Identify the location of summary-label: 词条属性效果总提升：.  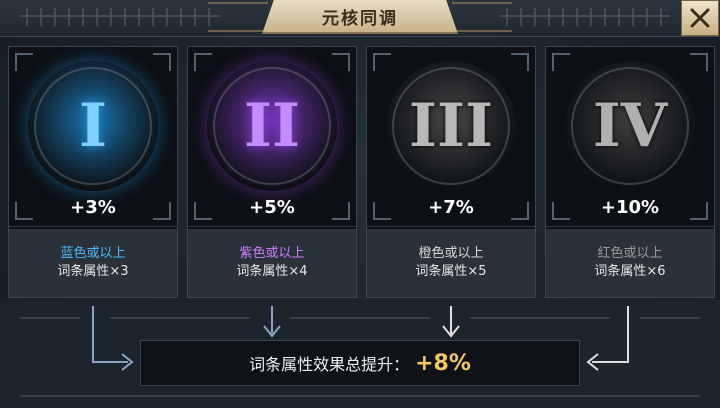
(329, 364).